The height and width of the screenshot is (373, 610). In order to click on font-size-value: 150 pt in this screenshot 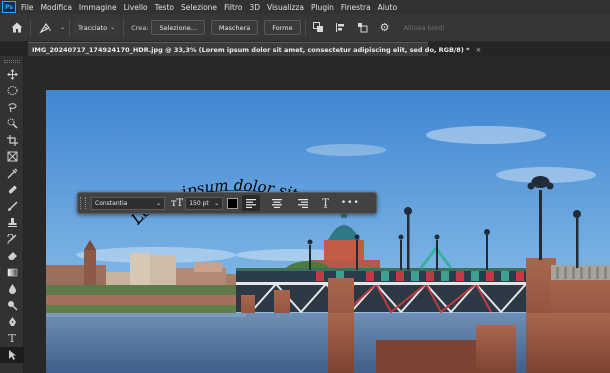, I will do `click(199, 203)`.